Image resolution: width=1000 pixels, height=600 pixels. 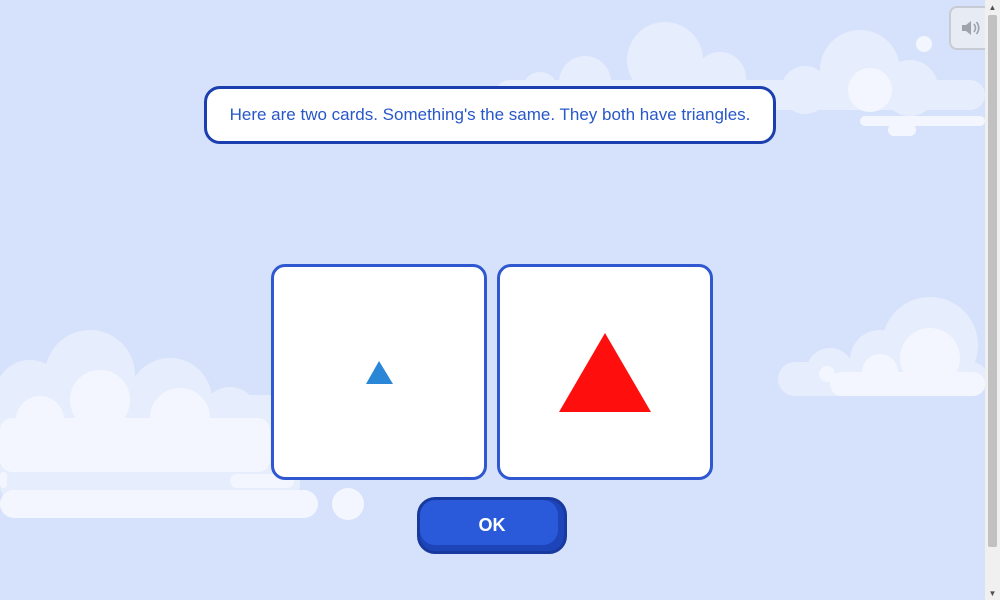 I want to click on large-red-triangle, so click(x=605, y=372).